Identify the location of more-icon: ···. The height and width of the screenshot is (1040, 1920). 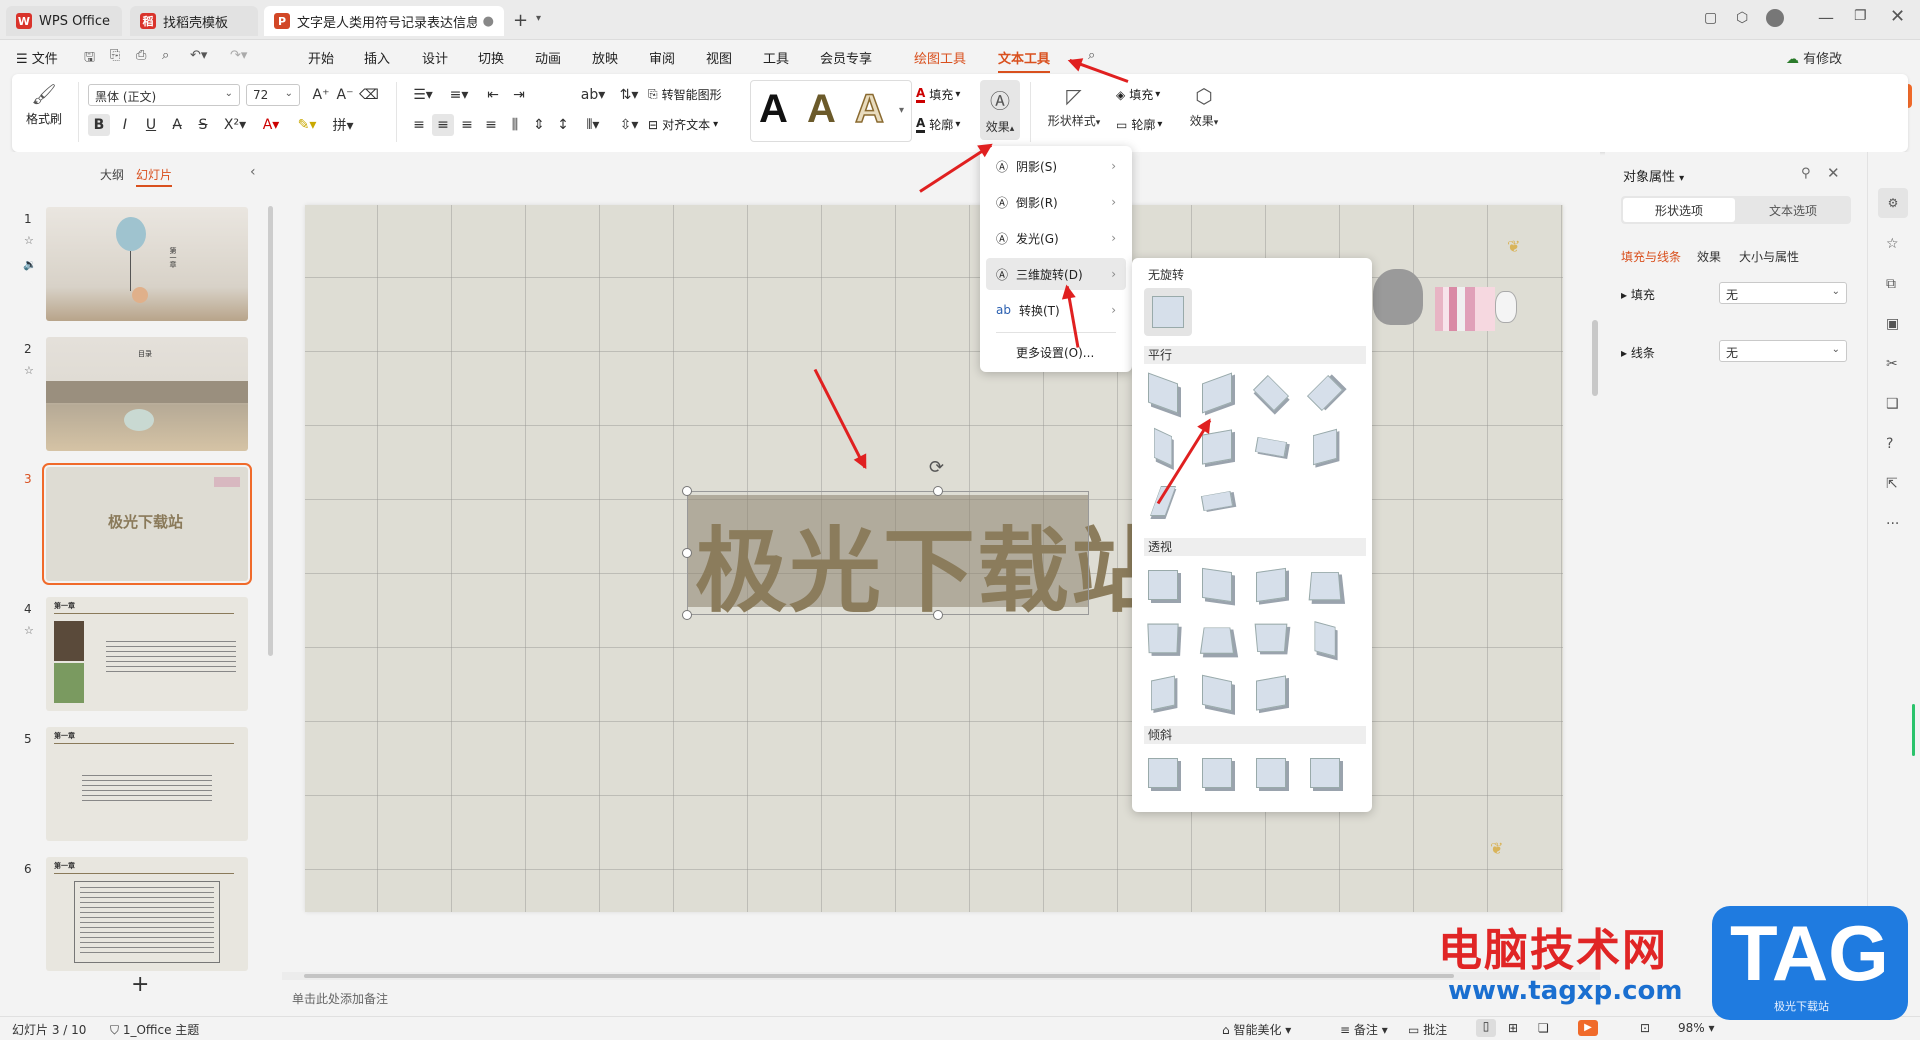
(1892, 524).